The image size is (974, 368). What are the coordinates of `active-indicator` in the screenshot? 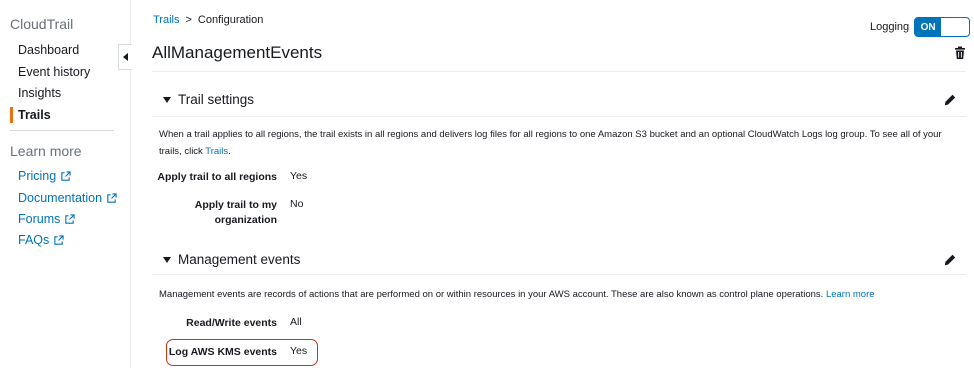 It's located at (11, 115).